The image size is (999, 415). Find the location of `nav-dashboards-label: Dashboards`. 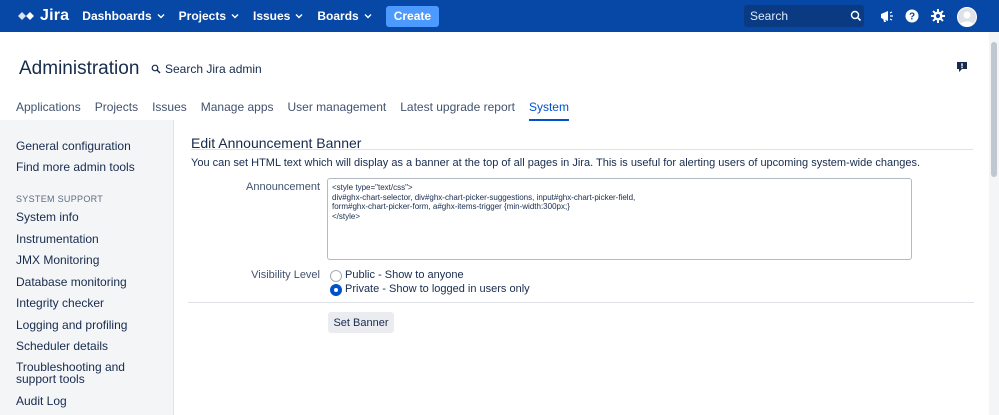

nav-dashboards-label: Dashboards is located at coordinates (117, 16).